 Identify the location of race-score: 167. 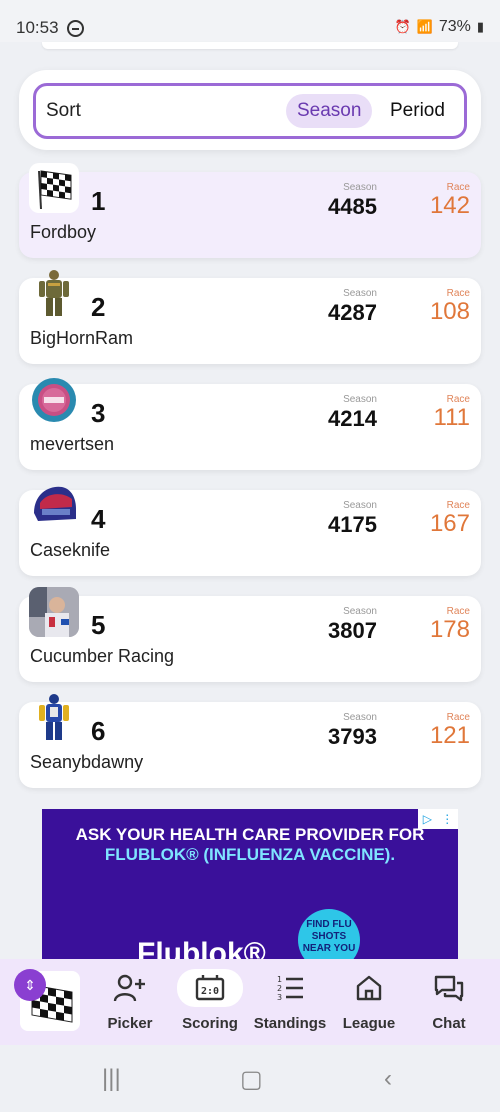
(449, 523).